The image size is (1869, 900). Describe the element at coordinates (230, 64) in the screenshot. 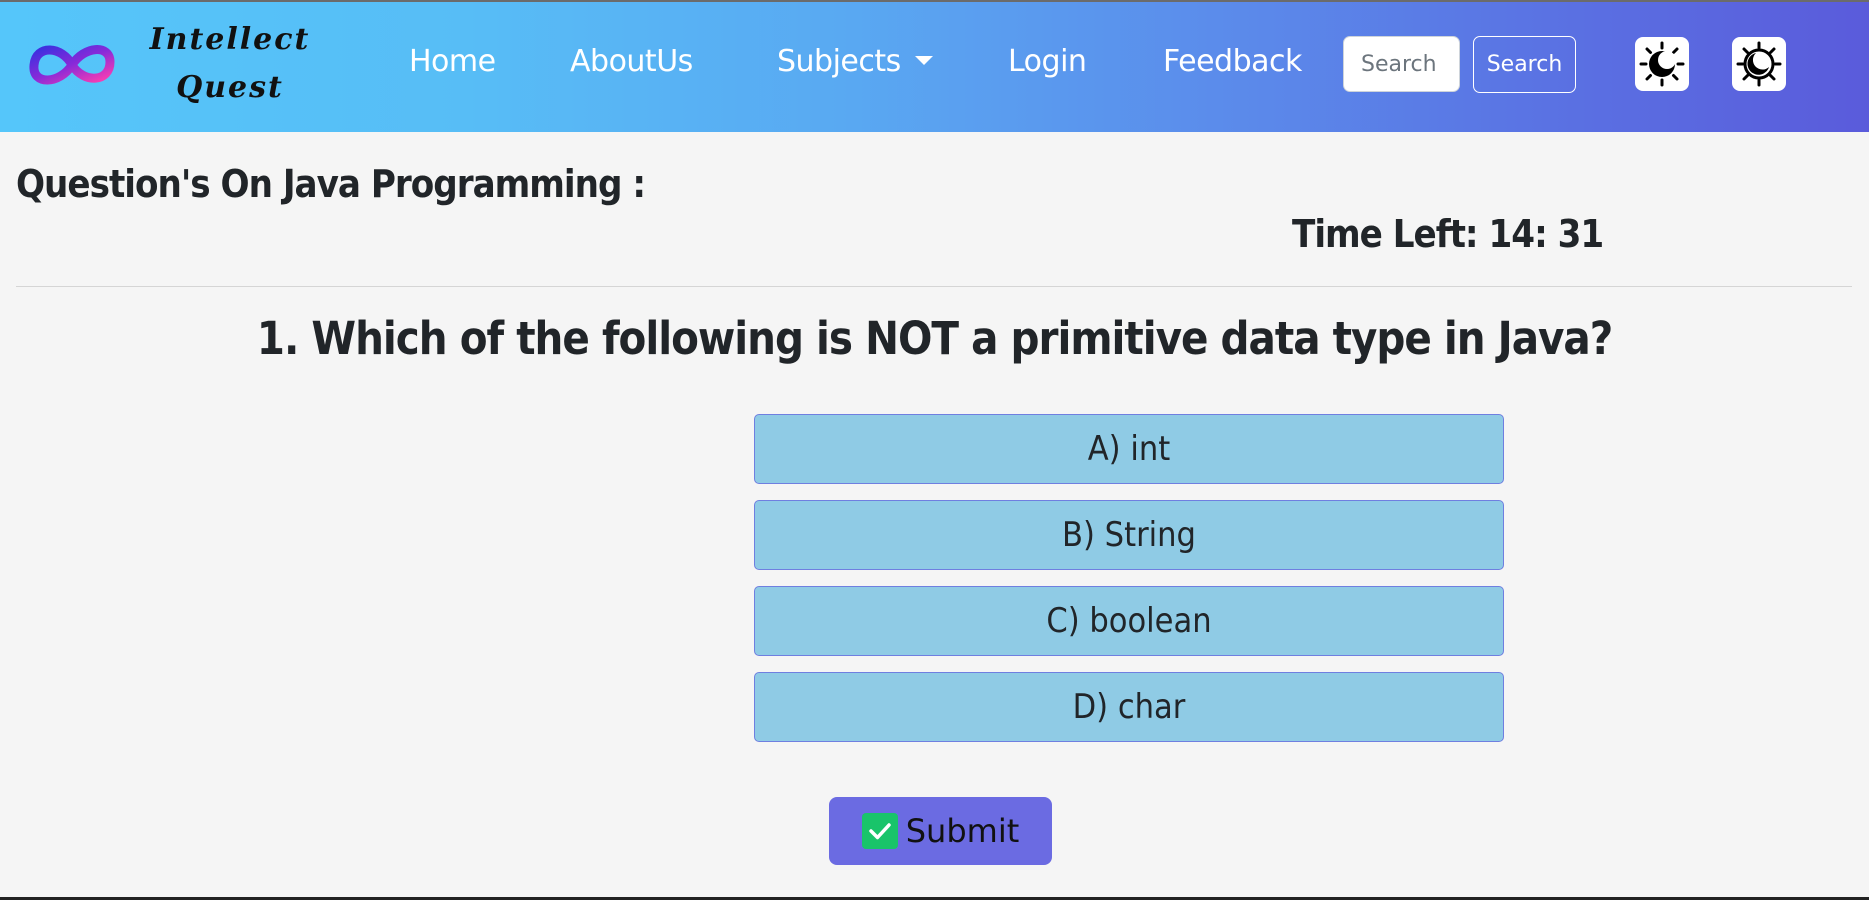

I see `brand-name: Intellect Quest` at that location.